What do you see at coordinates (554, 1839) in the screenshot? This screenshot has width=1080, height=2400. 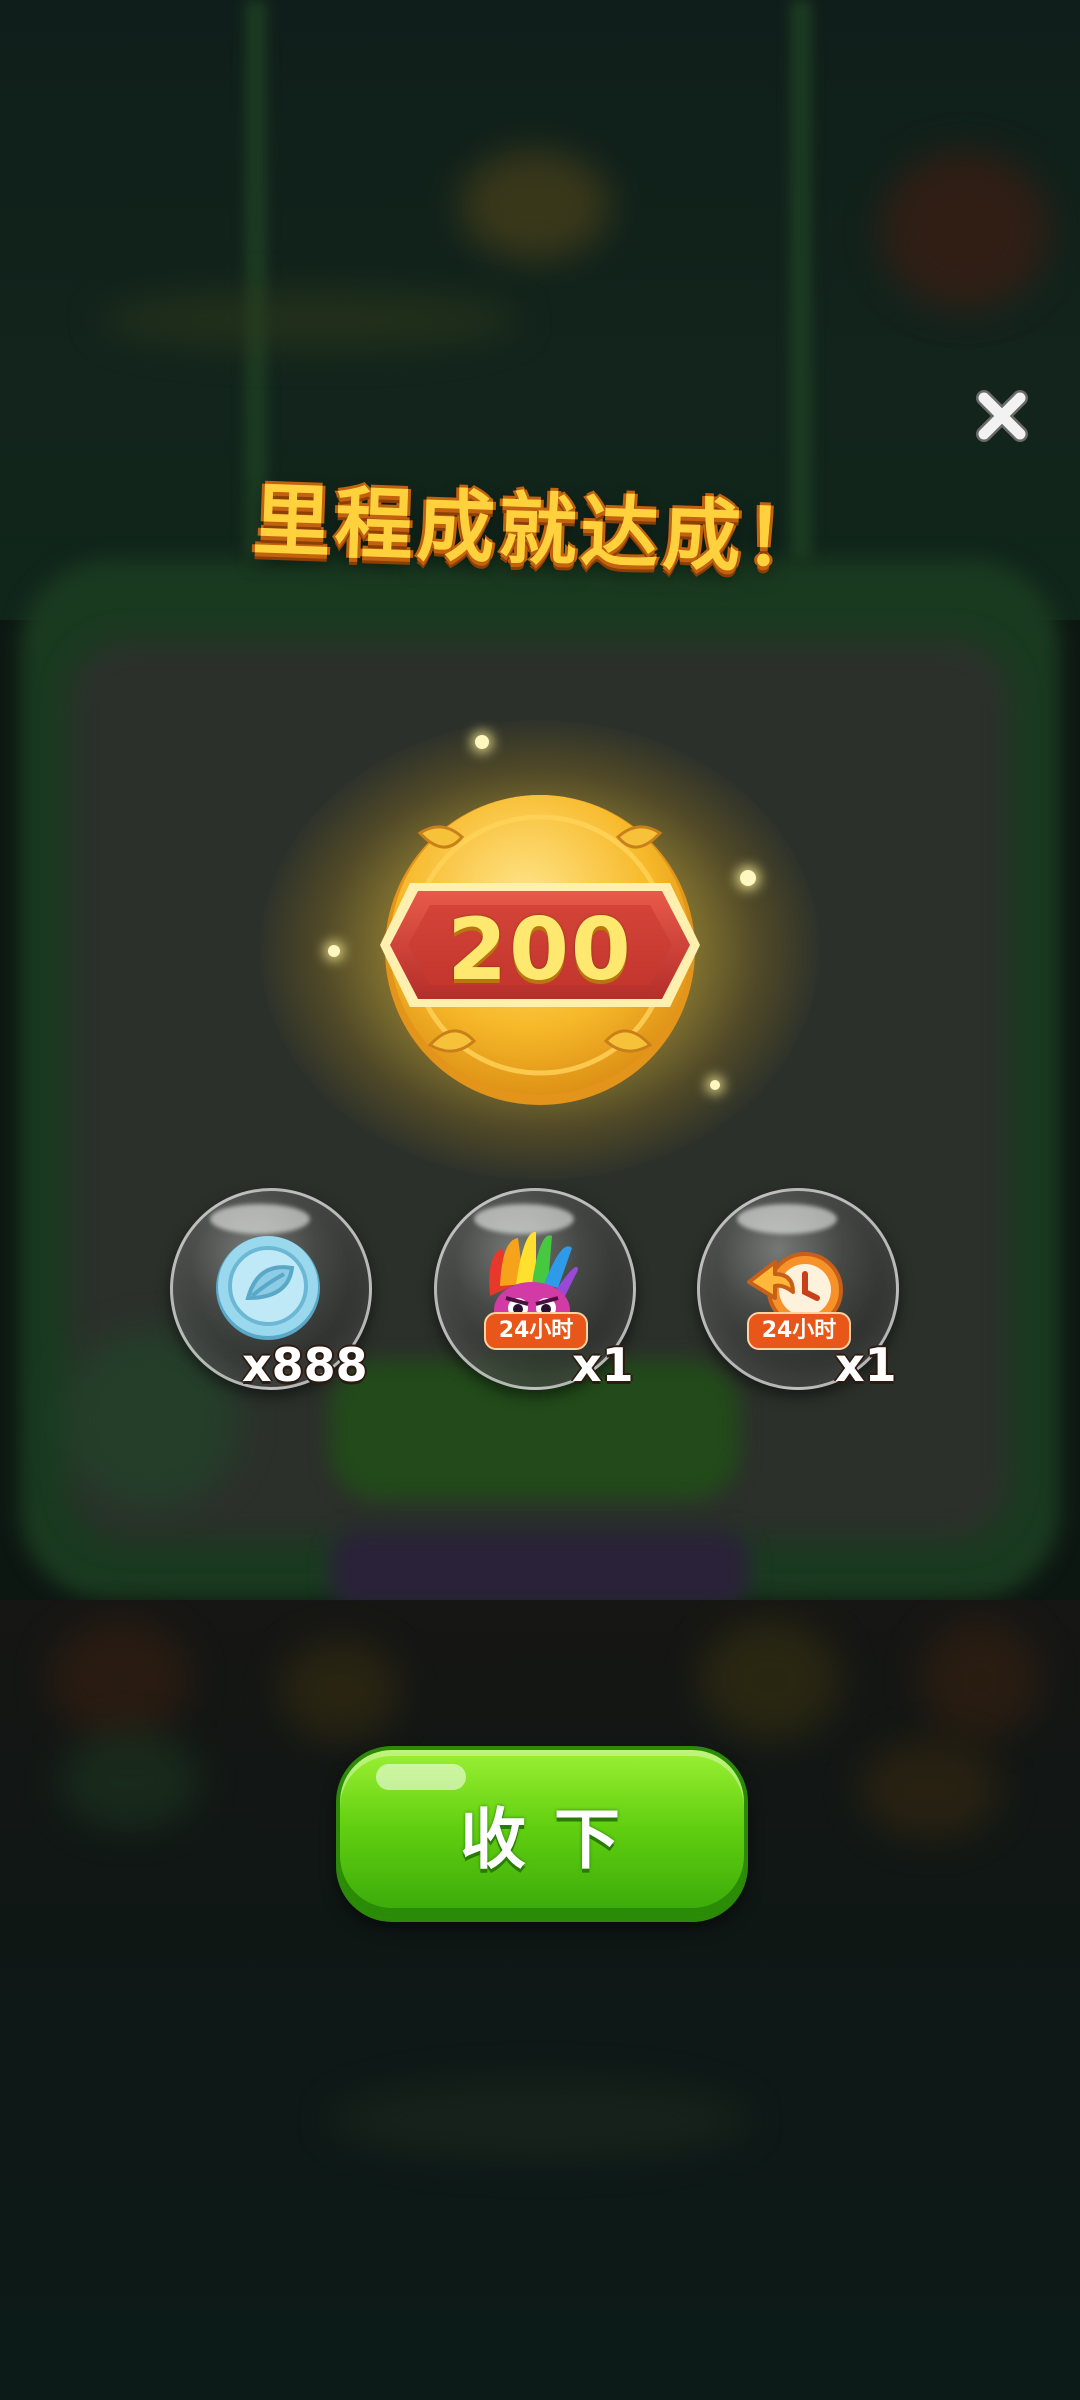 I see `collect-button-label: 收下` at bounding box center [554, 1839].